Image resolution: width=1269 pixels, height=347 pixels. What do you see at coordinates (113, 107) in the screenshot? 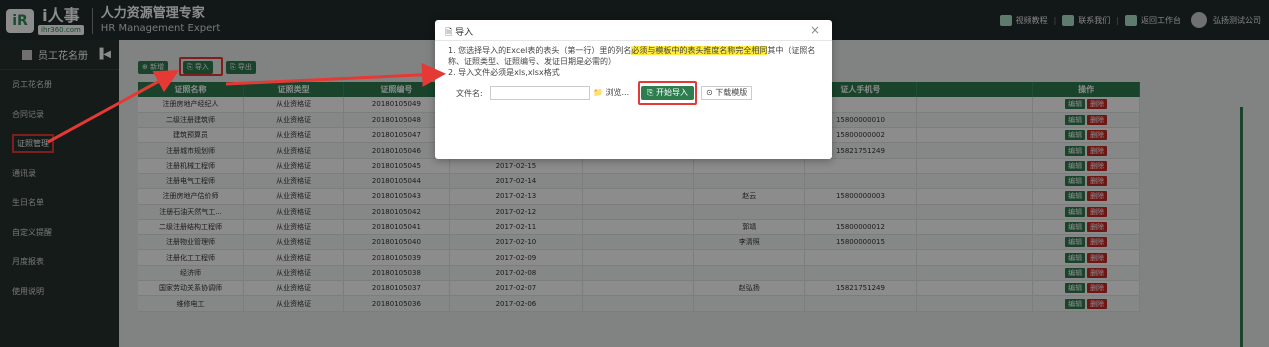
I see `arrow-sidebar-to-import` at bounding box center [113, 107].